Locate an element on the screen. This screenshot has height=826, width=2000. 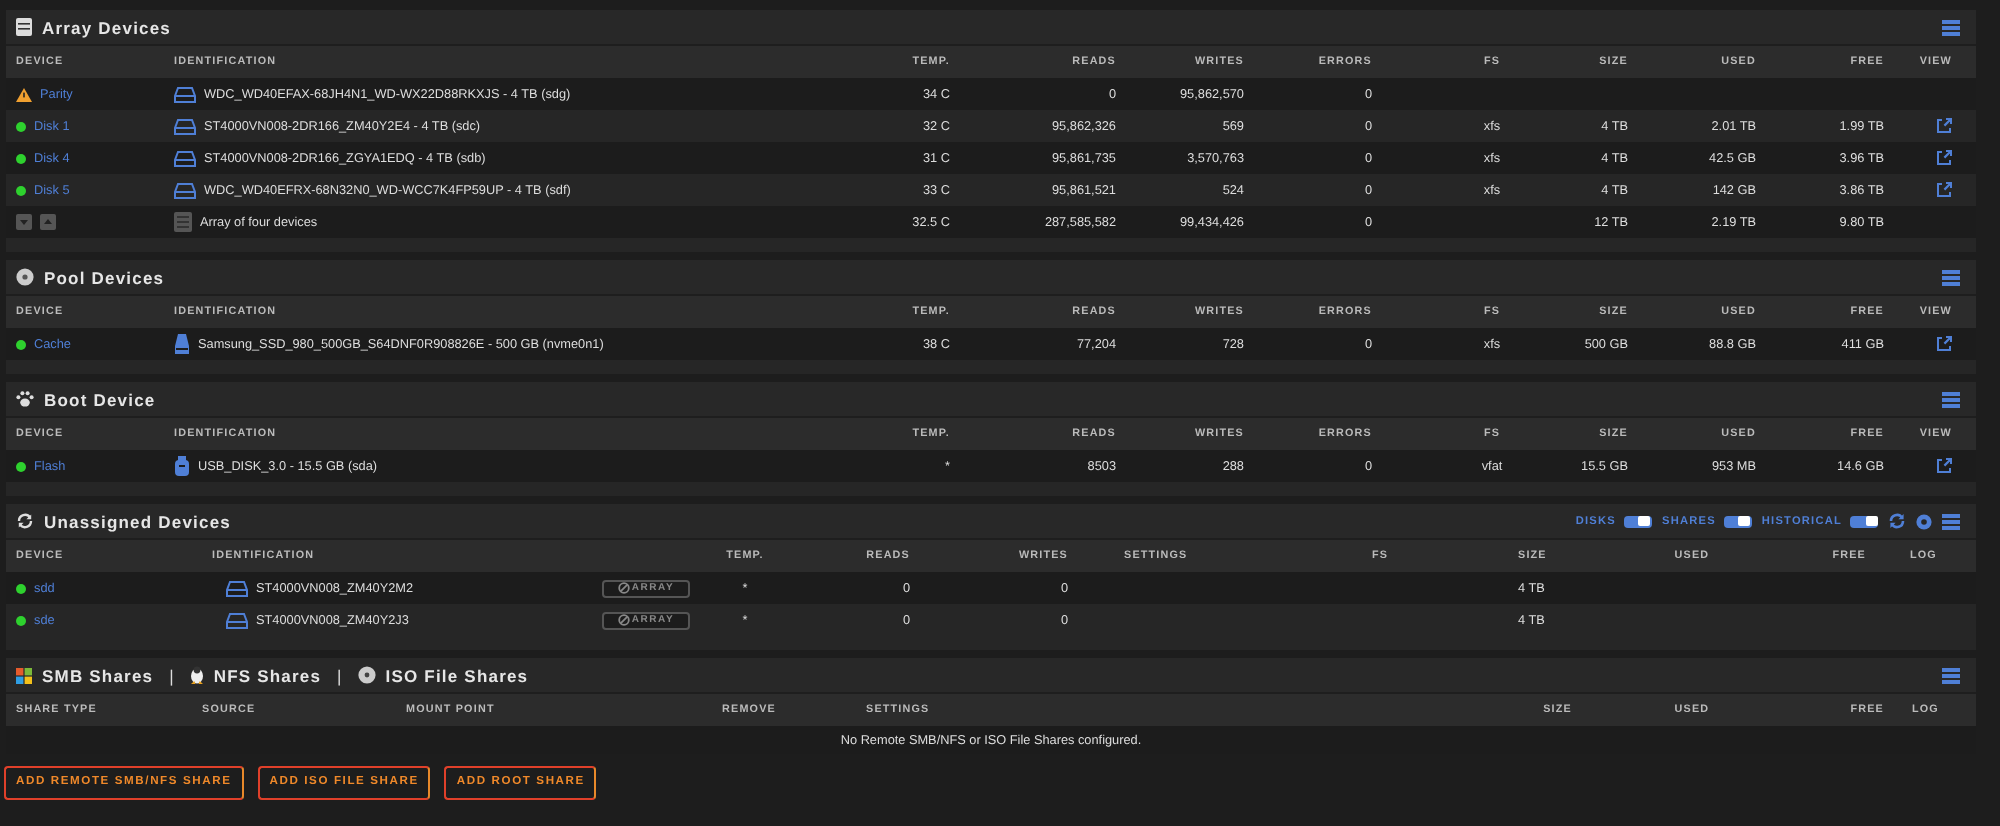
recycle-icon is located at coordinates (25, 521).